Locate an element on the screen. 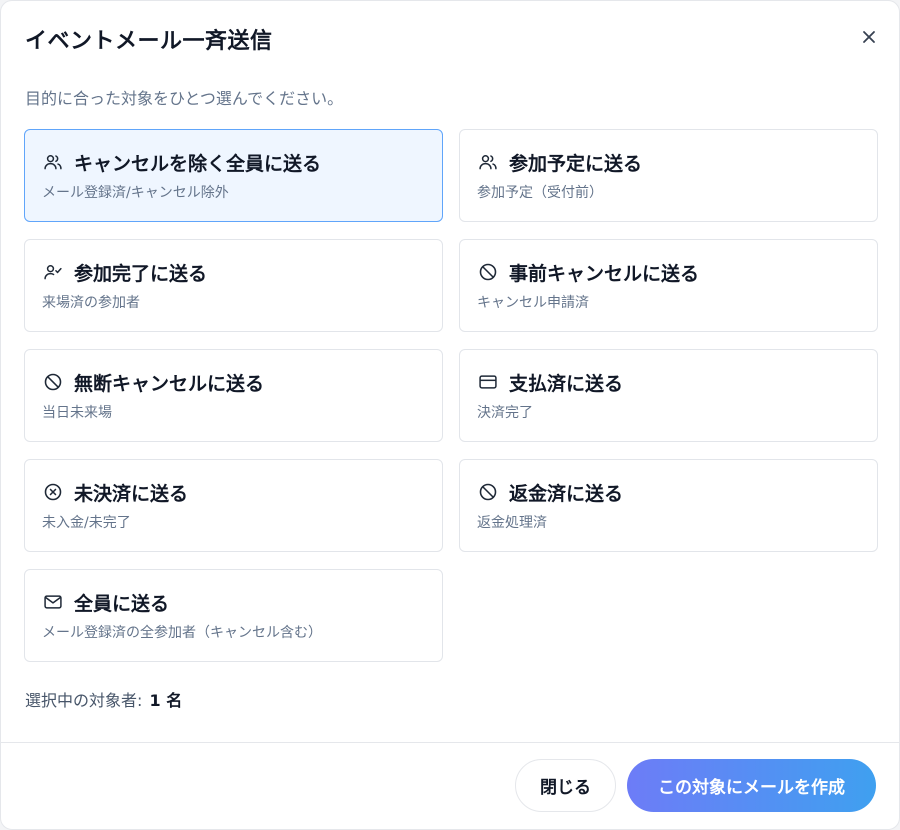 This screenshot has height=830, width=900. target-option-header: 支払済に送る is located at coordinates (669, 382).